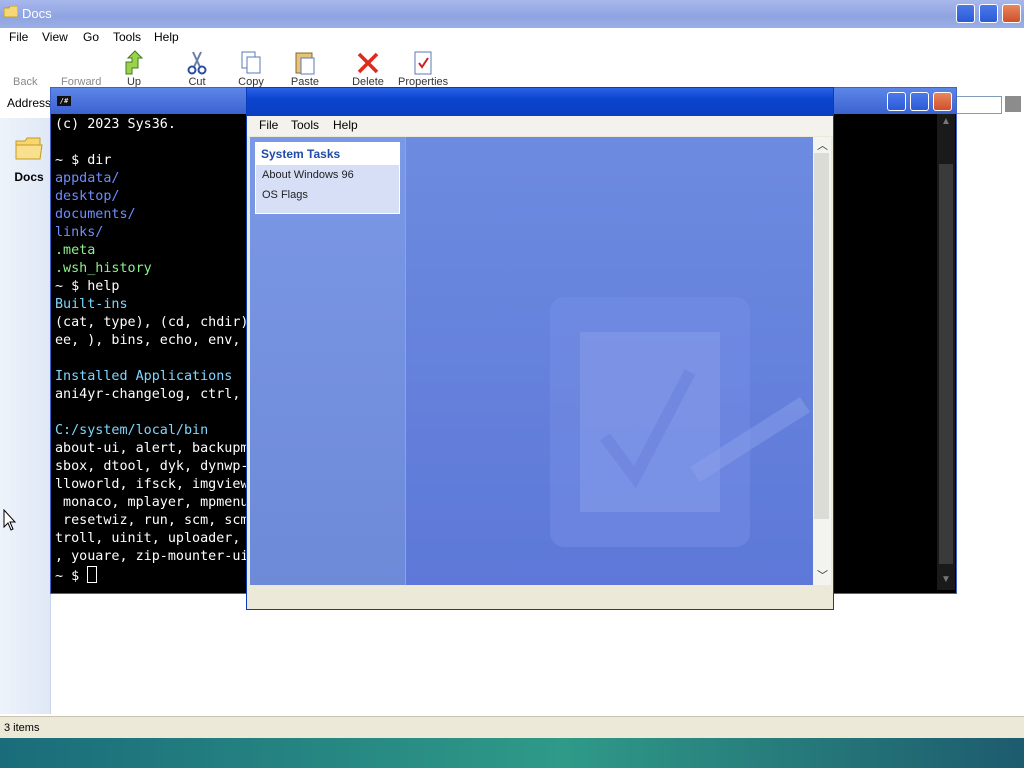 The height and width of the screenshot is (768, 1024). Describe the element at coordinates (87, 286) in the screenshot. I see `terminal-text: ~ $ help` at that location.